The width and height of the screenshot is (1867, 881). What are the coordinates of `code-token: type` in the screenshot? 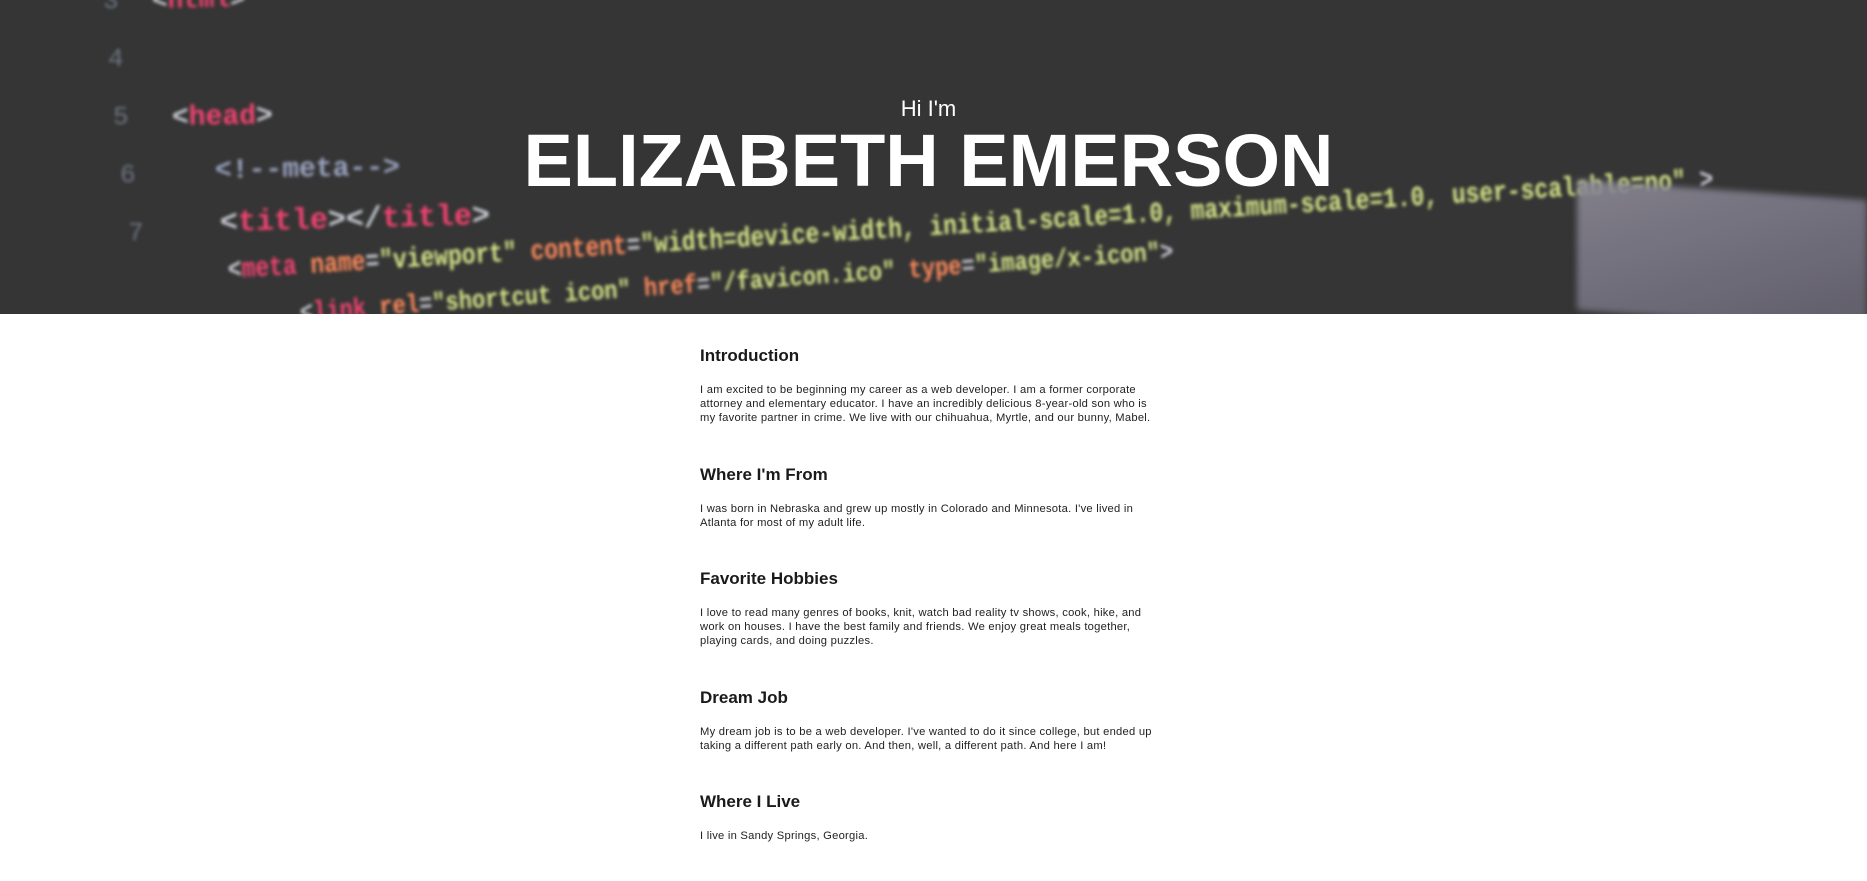 It's located at (935, 268).